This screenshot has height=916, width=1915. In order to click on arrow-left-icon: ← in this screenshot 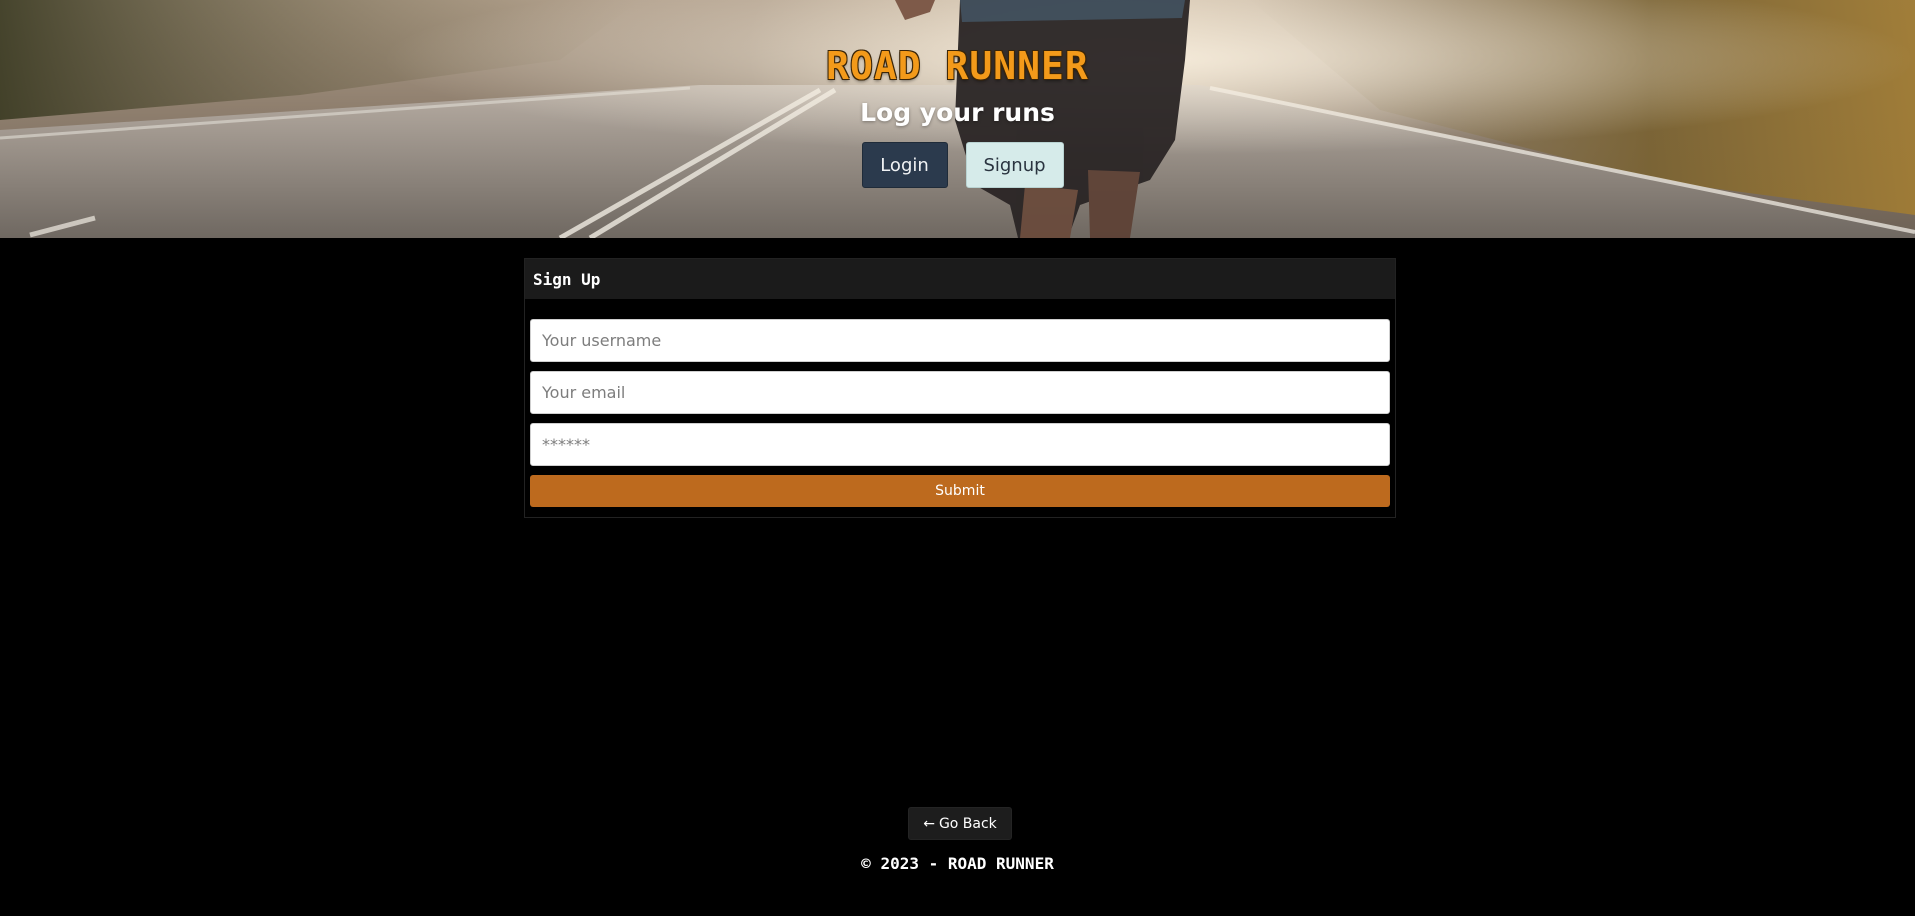, I will do `click(929, 823)`.